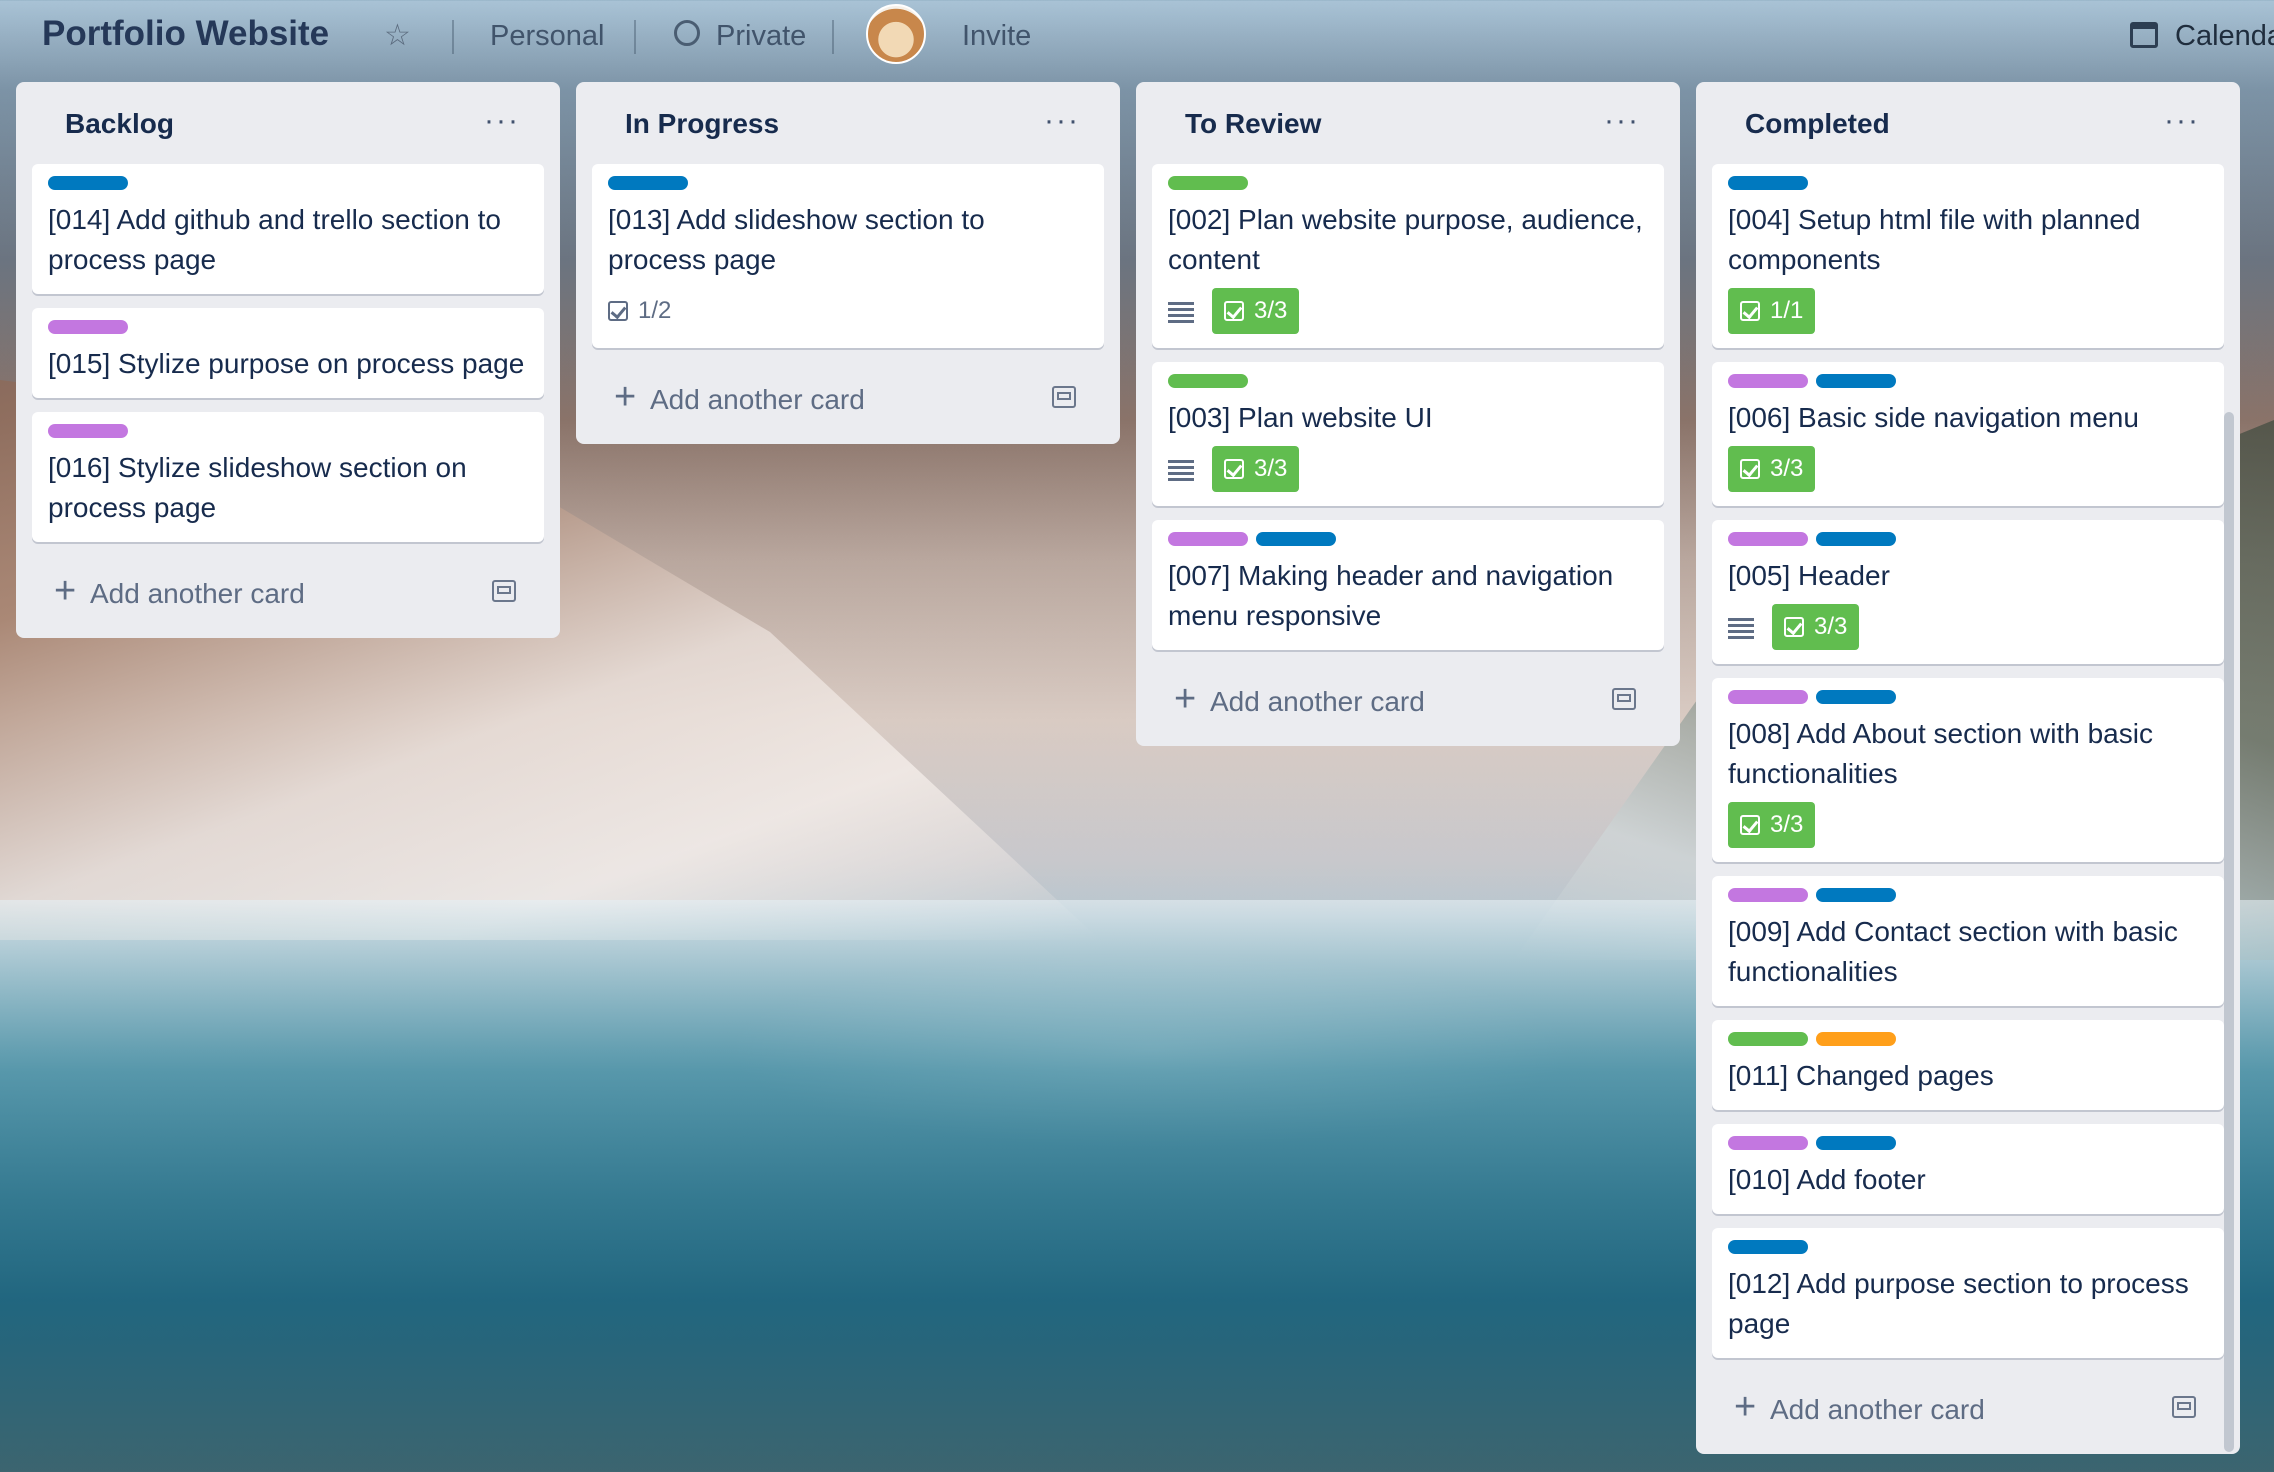 The width and height of the screenshot is (2274, 1472). Describe the element at coordinates (1968, 311) in the screenshot. I see `card-badges: 1/1` at that location.